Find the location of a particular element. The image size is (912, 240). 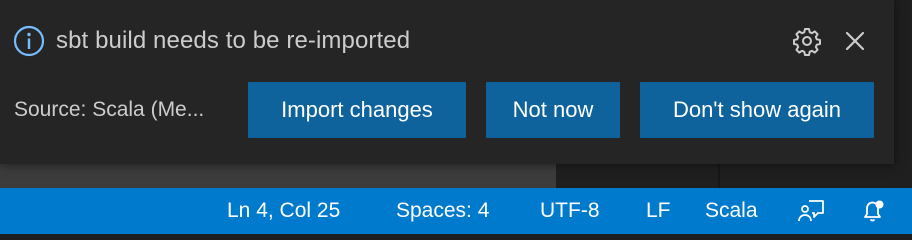

close-icon is located at coordinates (855, 41).